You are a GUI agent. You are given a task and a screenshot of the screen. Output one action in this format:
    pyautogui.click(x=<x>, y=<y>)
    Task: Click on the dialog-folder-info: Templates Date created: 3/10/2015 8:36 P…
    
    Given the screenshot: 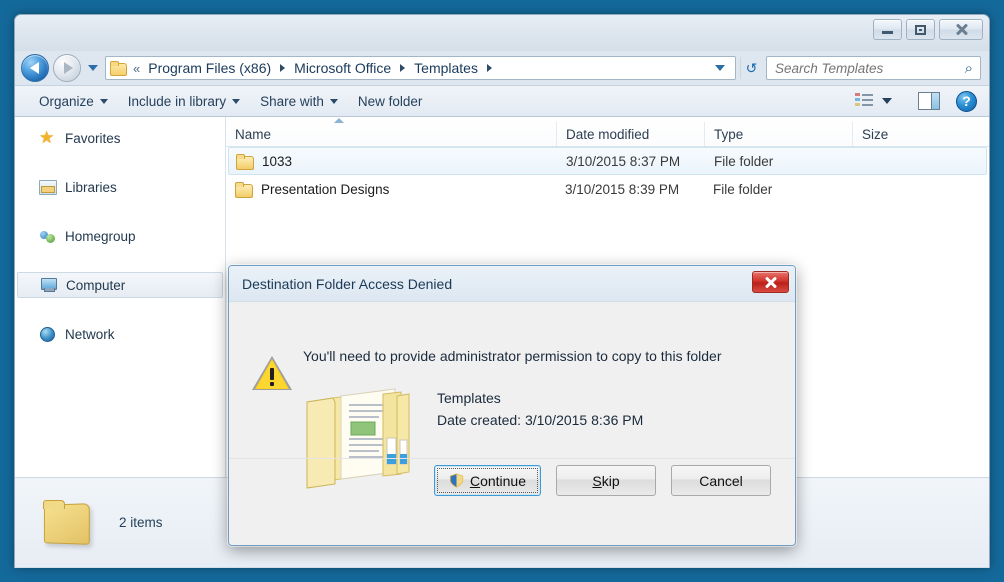 What is the action you would take?
    pyautogui.click(x=540, y=409)
    